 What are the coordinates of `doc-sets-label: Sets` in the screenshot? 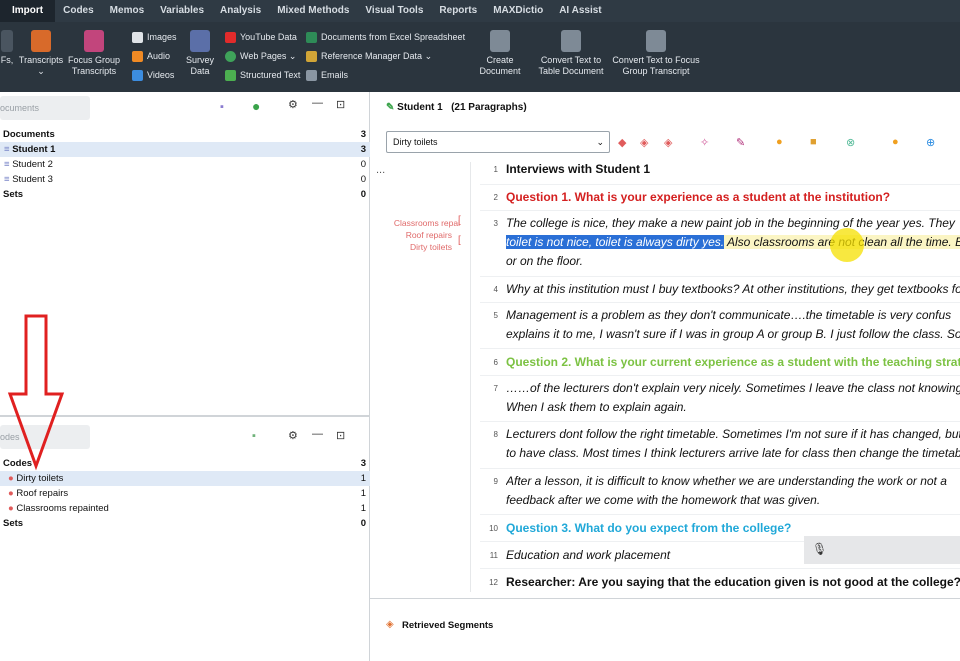 It's located at (13, 194).